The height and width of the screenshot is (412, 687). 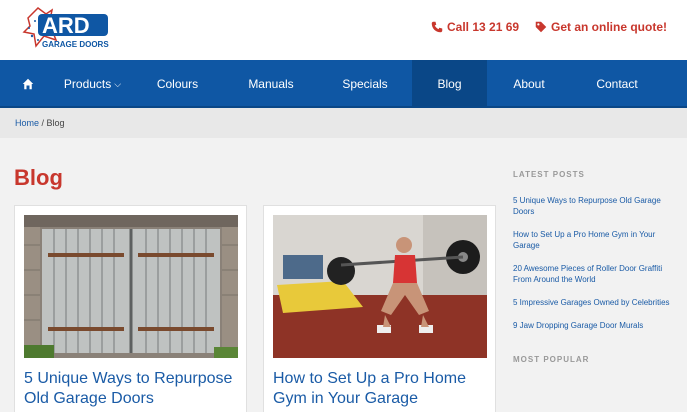 I want to click on call-label: Call 13 21 69, so click(x=483, y=27).